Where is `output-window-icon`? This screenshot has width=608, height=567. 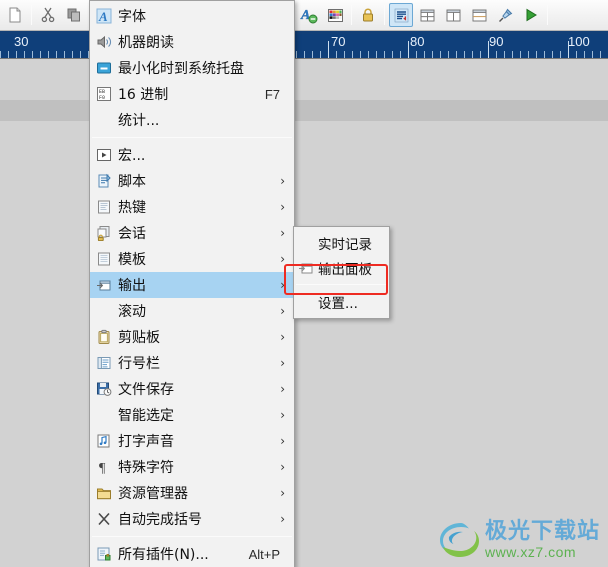 output-window-icon is located at coordinates (104, 285).